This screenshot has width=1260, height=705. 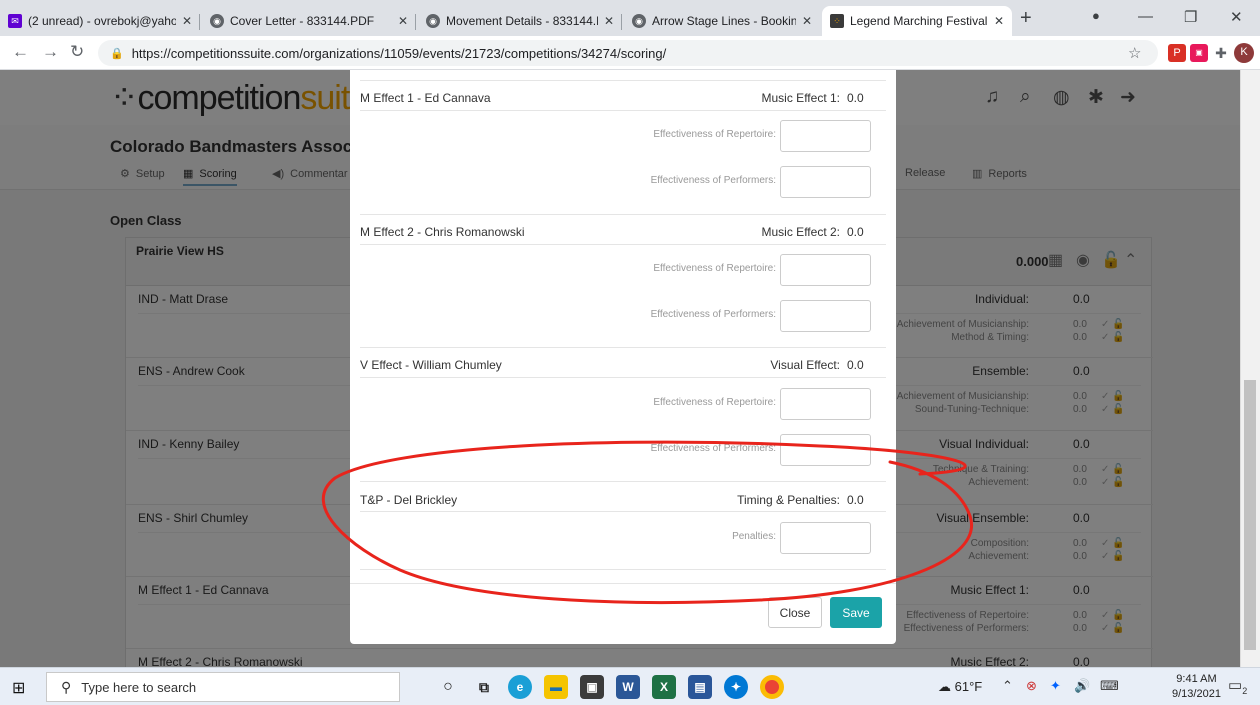 I want to click on weather-icon: ☁, so click(x=946, y=686).